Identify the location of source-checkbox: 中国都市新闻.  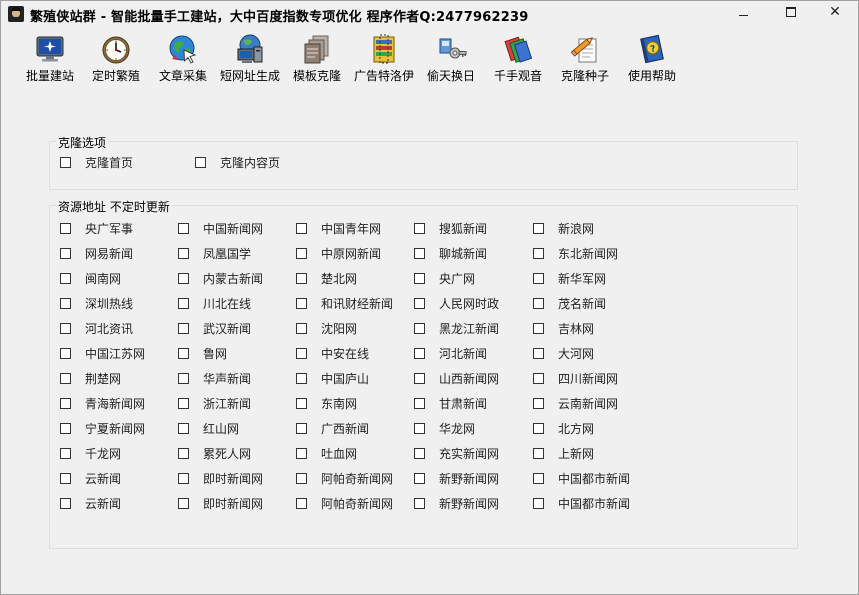
(581, 503).